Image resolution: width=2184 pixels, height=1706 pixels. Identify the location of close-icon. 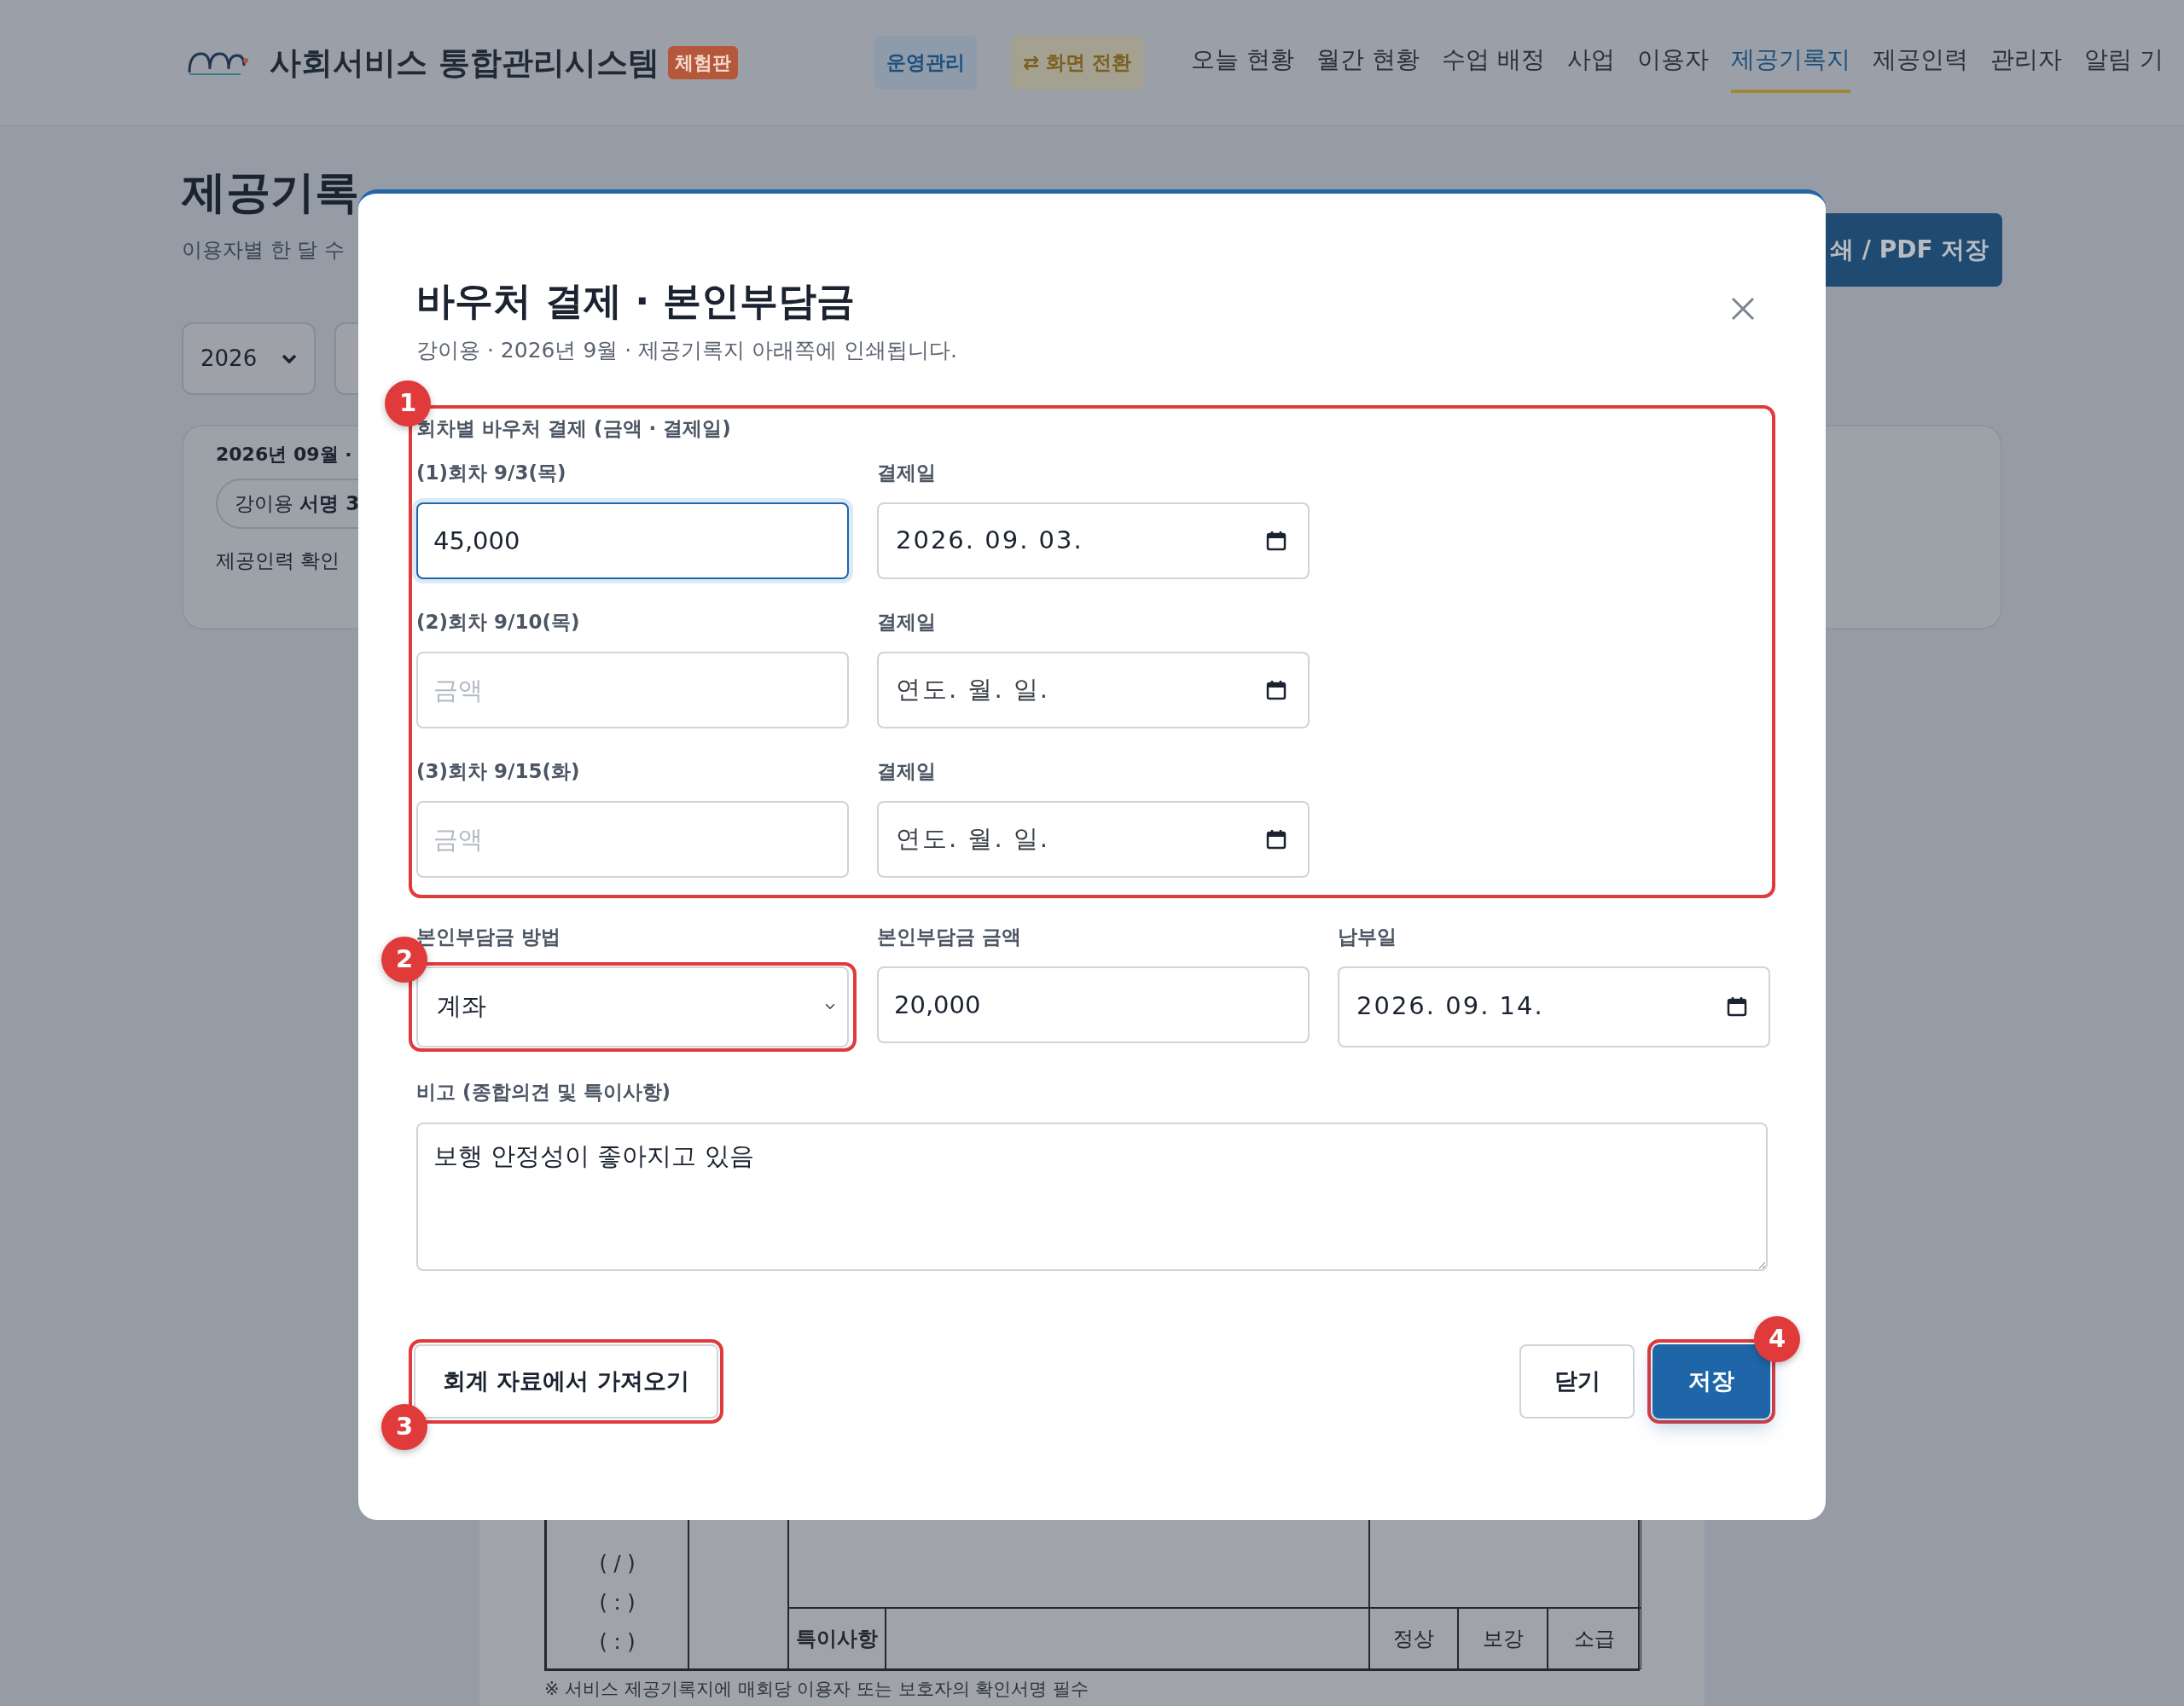
(1743, 309).